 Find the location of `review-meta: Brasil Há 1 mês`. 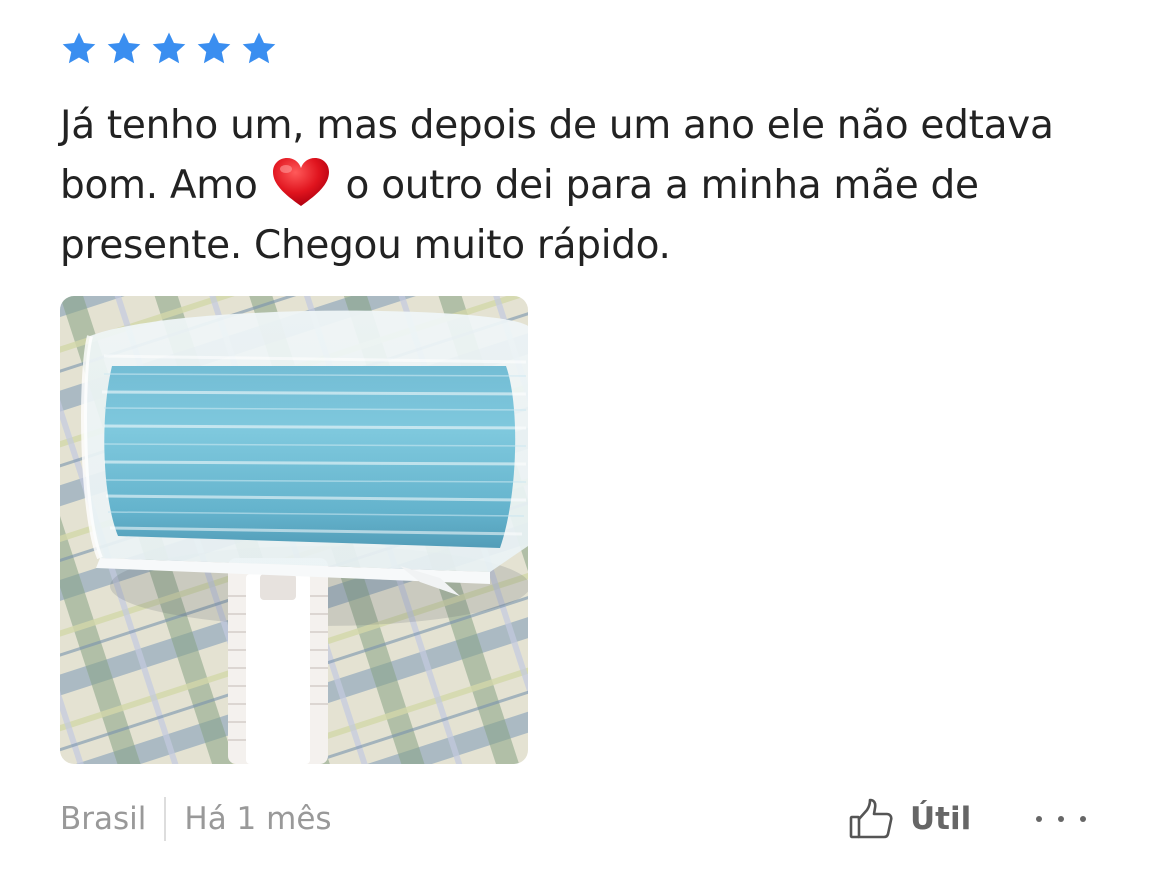

review-meta: Brasil Há 1 mês is located at coordinates (196, 819).